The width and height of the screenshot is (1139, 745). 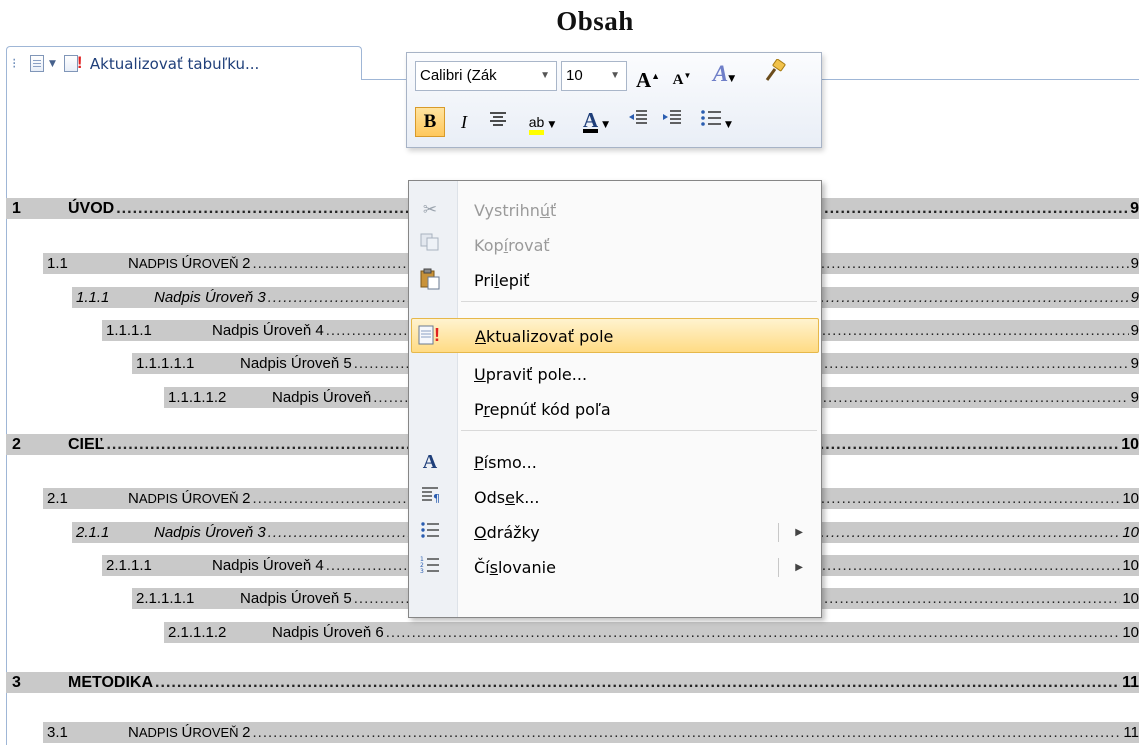 What do you see at coordinates (615, 210) in the screenshot?
I see `menu-item-cut: ✂ Vystrihnúť` at bounding box center [615, 210].